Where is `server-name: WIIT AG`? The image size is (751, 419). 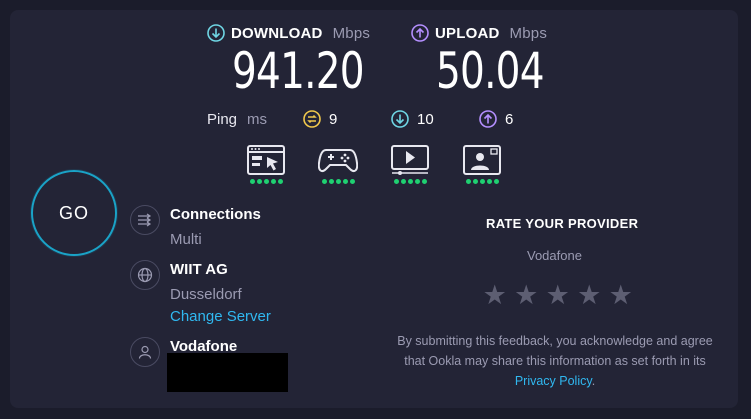
server-name: WIIT AG is located at coordinates (199, 269).